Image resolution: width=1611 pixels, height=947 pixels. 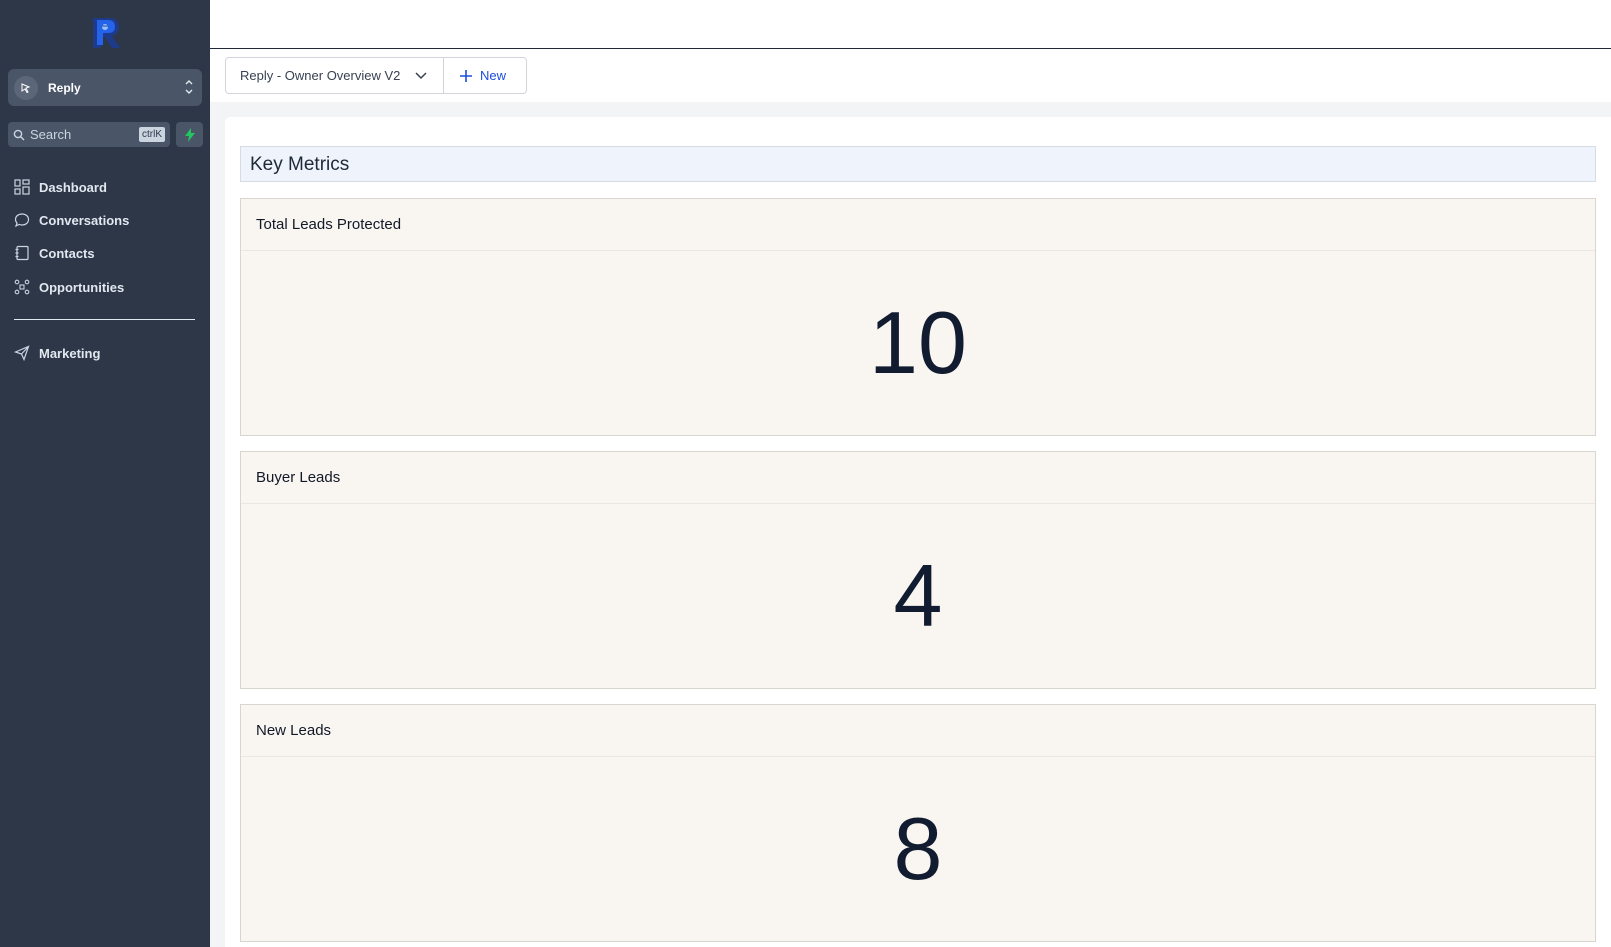 I want to click on account-name: Reply, so click(x=64, y=87).